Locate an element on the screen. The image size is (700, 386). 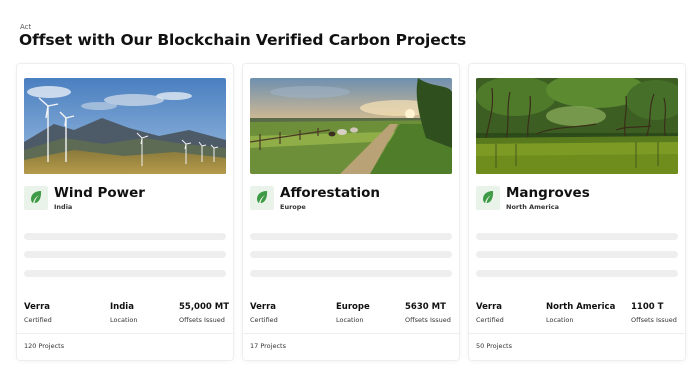
stat-location: North America Location is located at coordinates (580, 313).